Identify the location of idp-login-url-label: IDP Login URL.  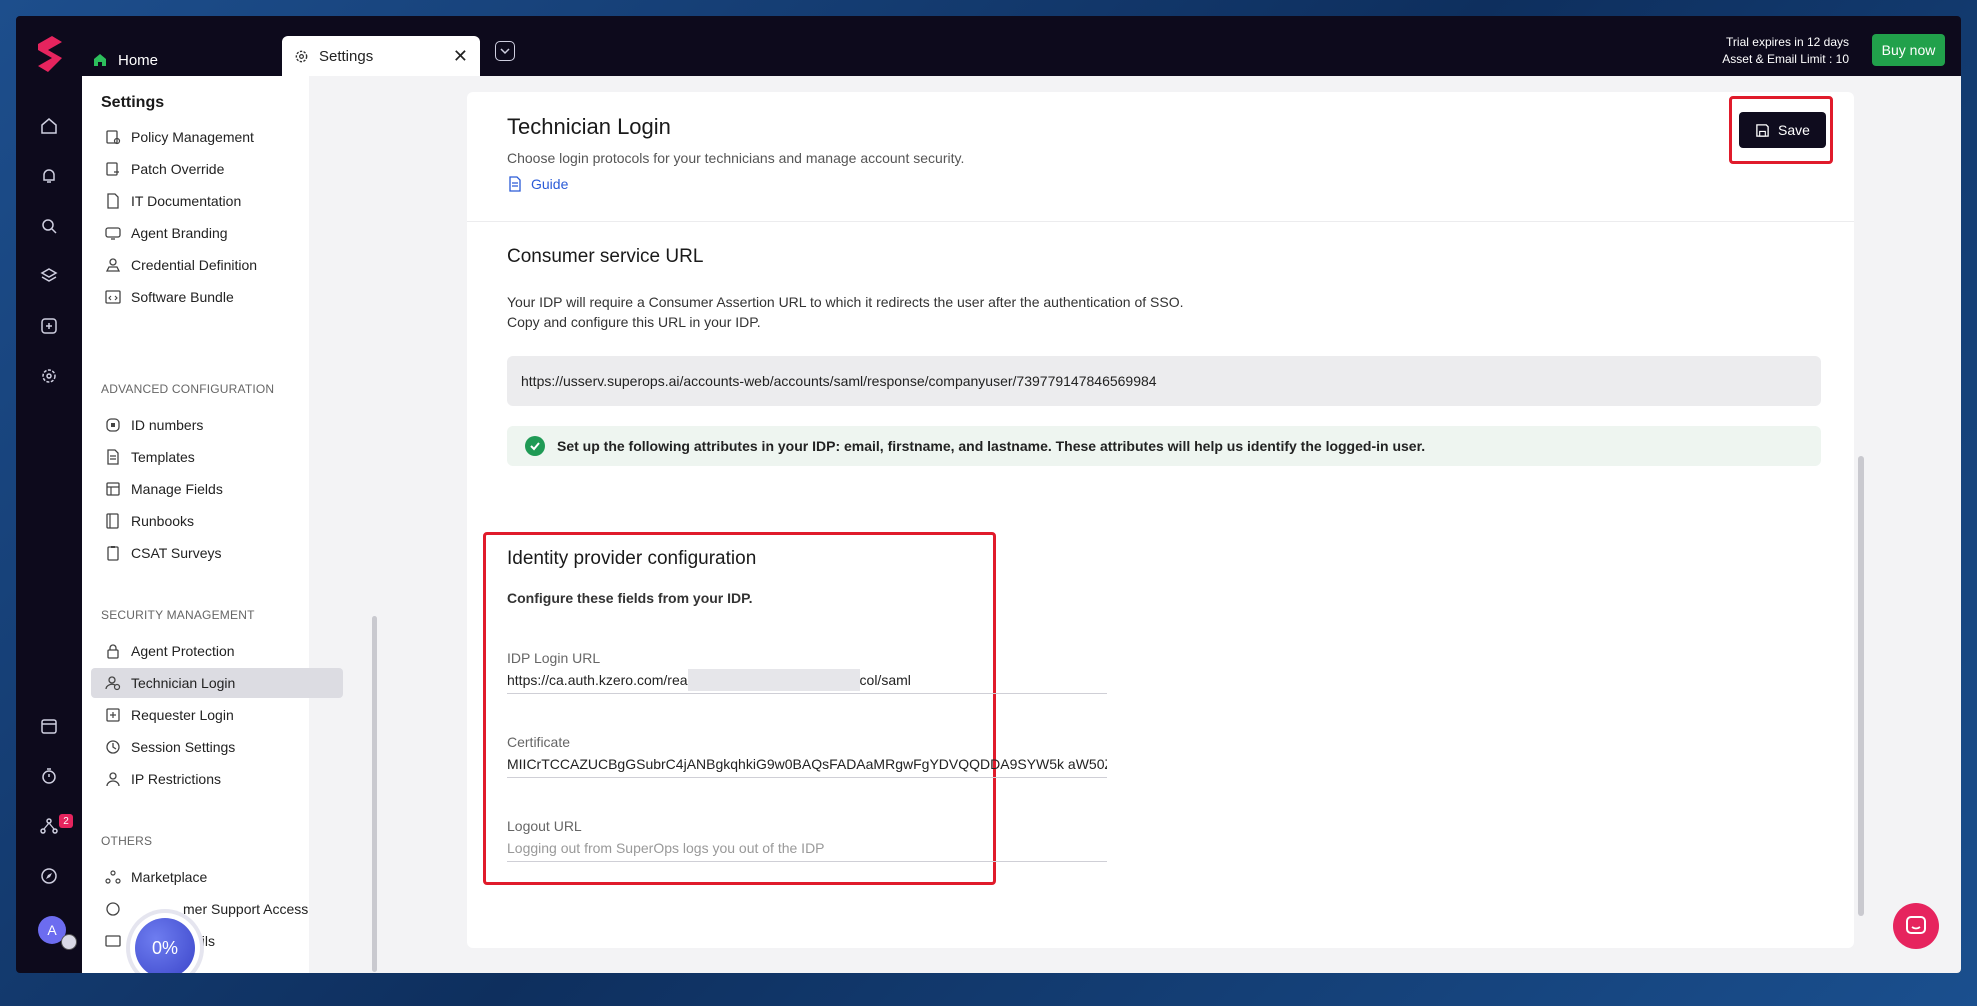
(554, 658).